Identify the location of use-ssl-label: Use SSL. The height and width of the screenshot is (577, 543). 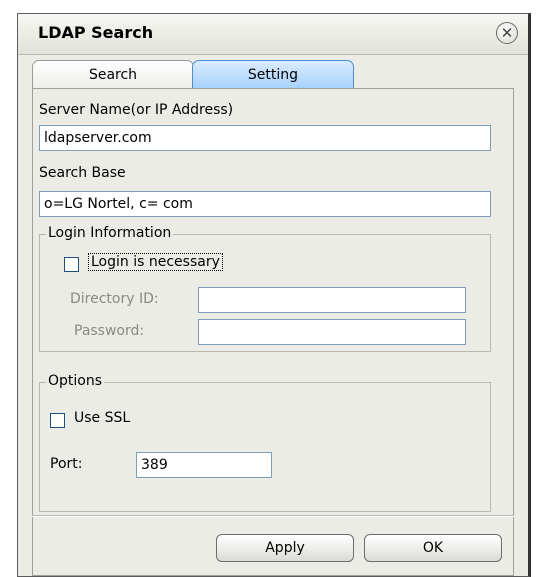
(102, 418).